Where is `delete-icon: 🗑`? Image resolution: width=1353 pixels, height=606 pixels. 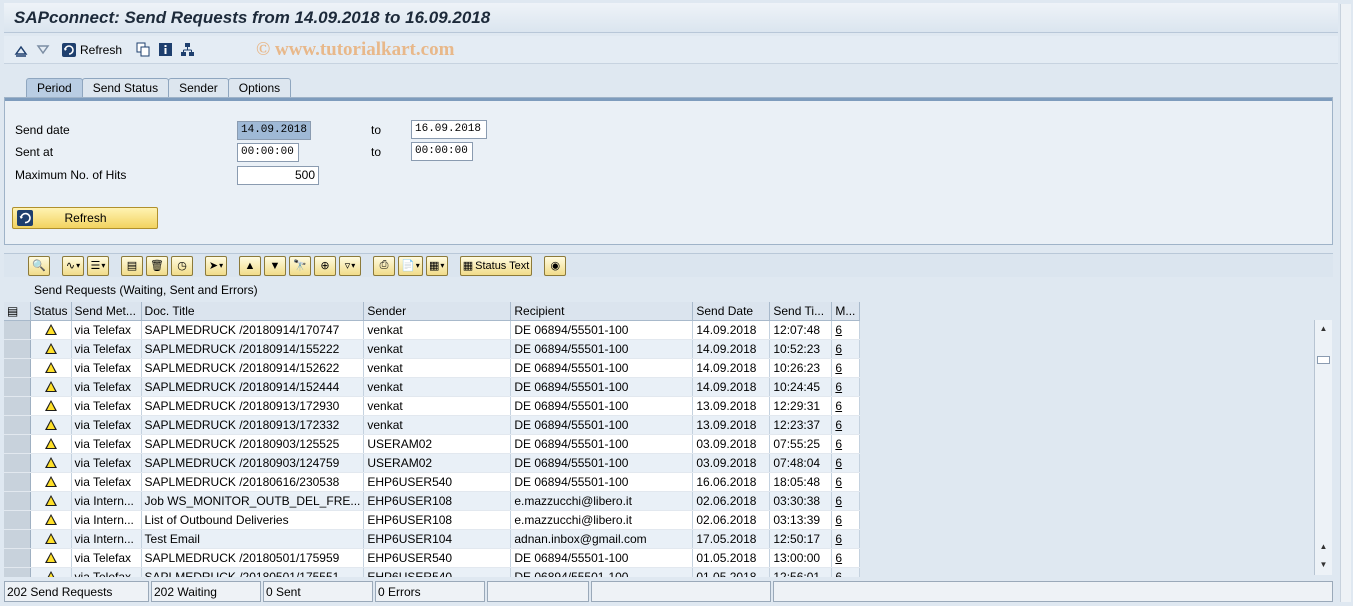
delete-icon: 🗑 is located at coordinates (157, 265).